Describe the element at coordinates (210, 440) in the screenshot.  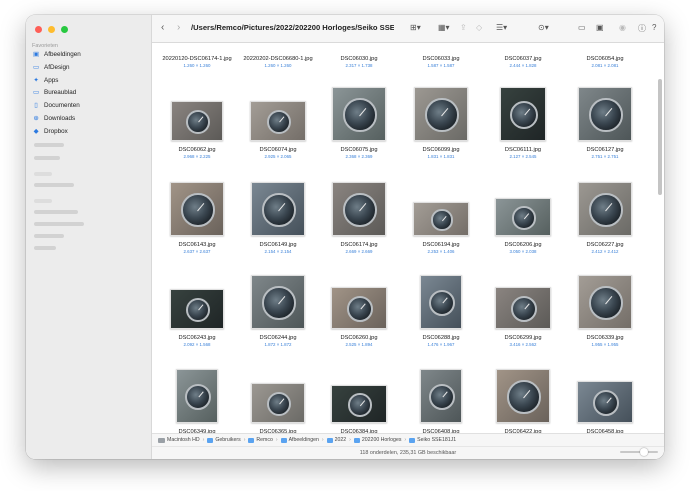
I see `folder-icon` at that location.